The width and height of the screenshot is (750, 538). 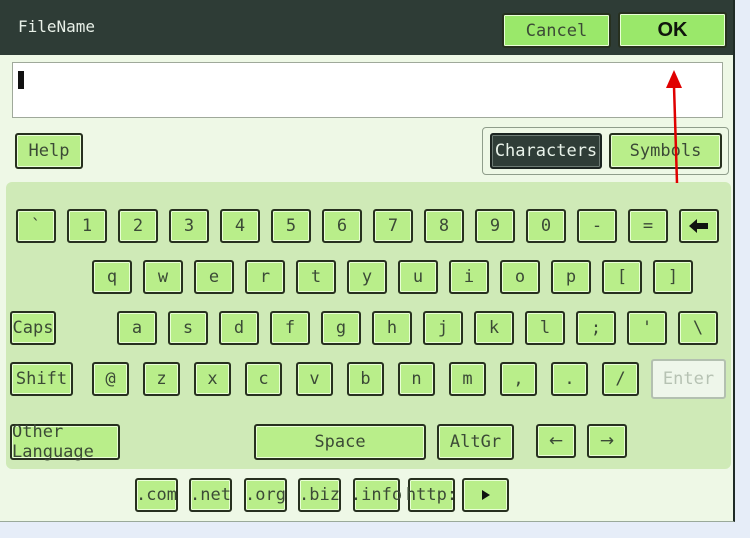 What do you see at coordinates (546, 226) in the screenshot?
I see `key-0: 0` at bounding box center [546, 226].